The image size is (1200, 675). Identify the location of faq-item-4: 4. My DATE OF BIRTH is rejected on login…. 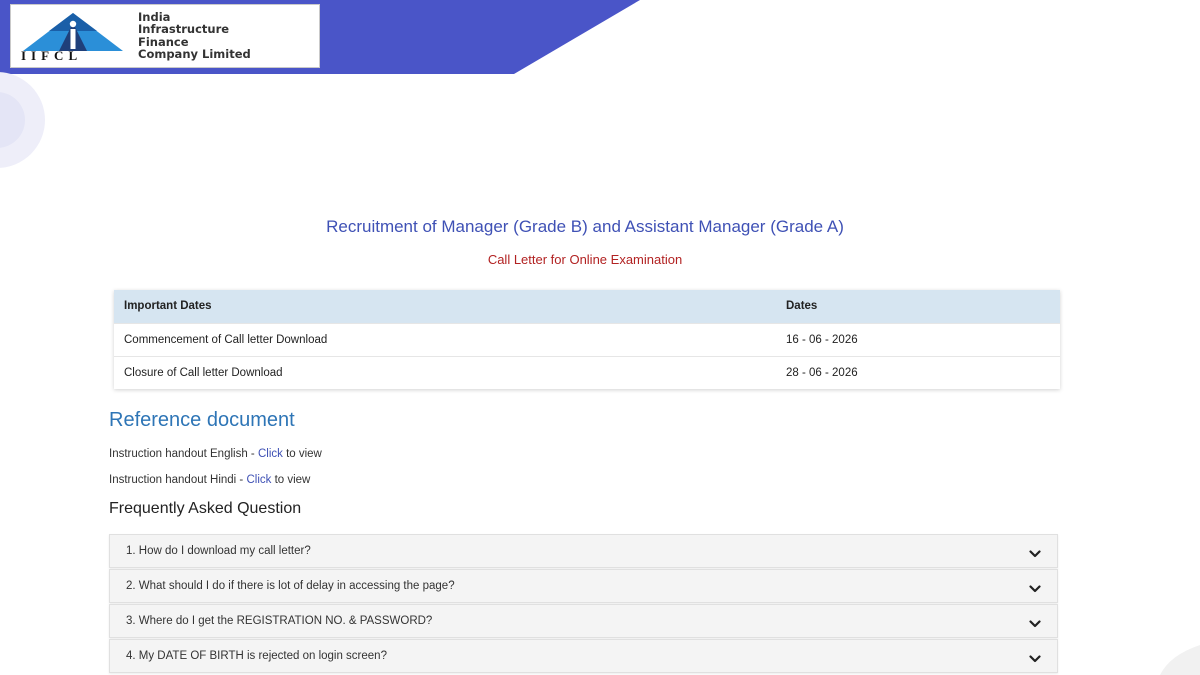
(583, 656).